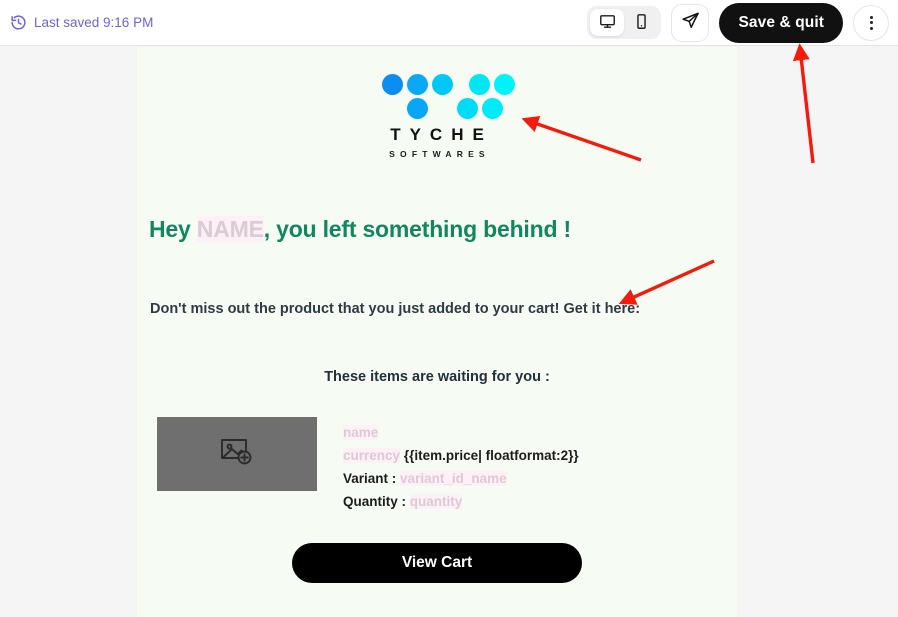 This screenshot has width=898, height=617. I want to click on desktop-icon, so click(607, 23).